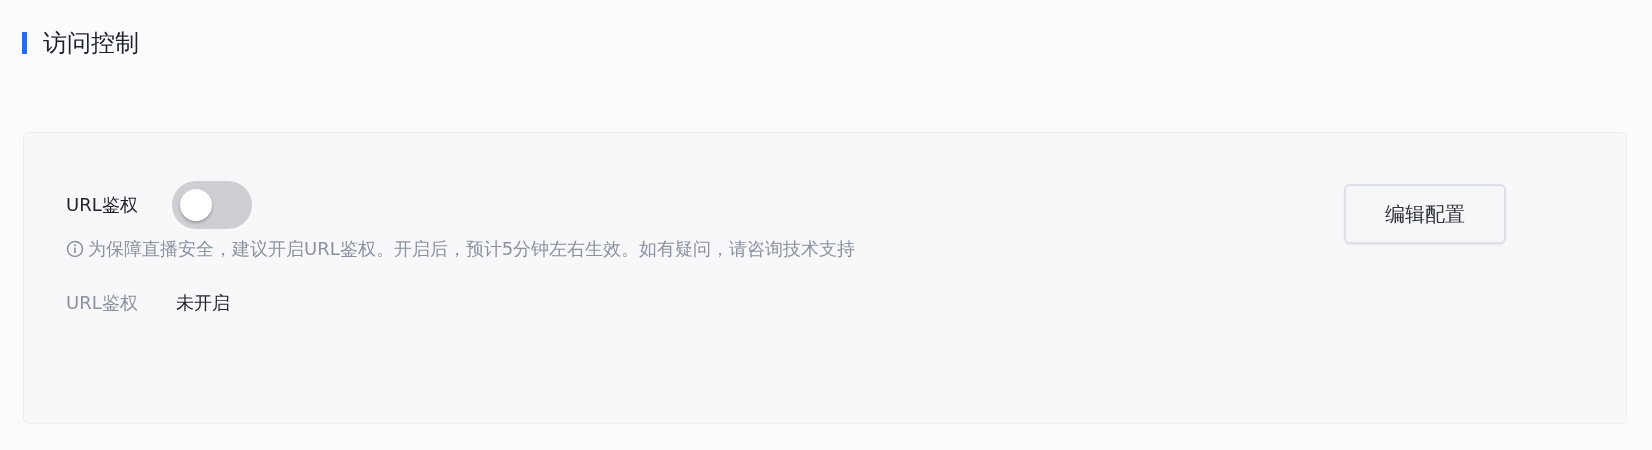 This screenshot has width=1652, height=450. I want to click on section-title: 访问控制, so click(91, 43).